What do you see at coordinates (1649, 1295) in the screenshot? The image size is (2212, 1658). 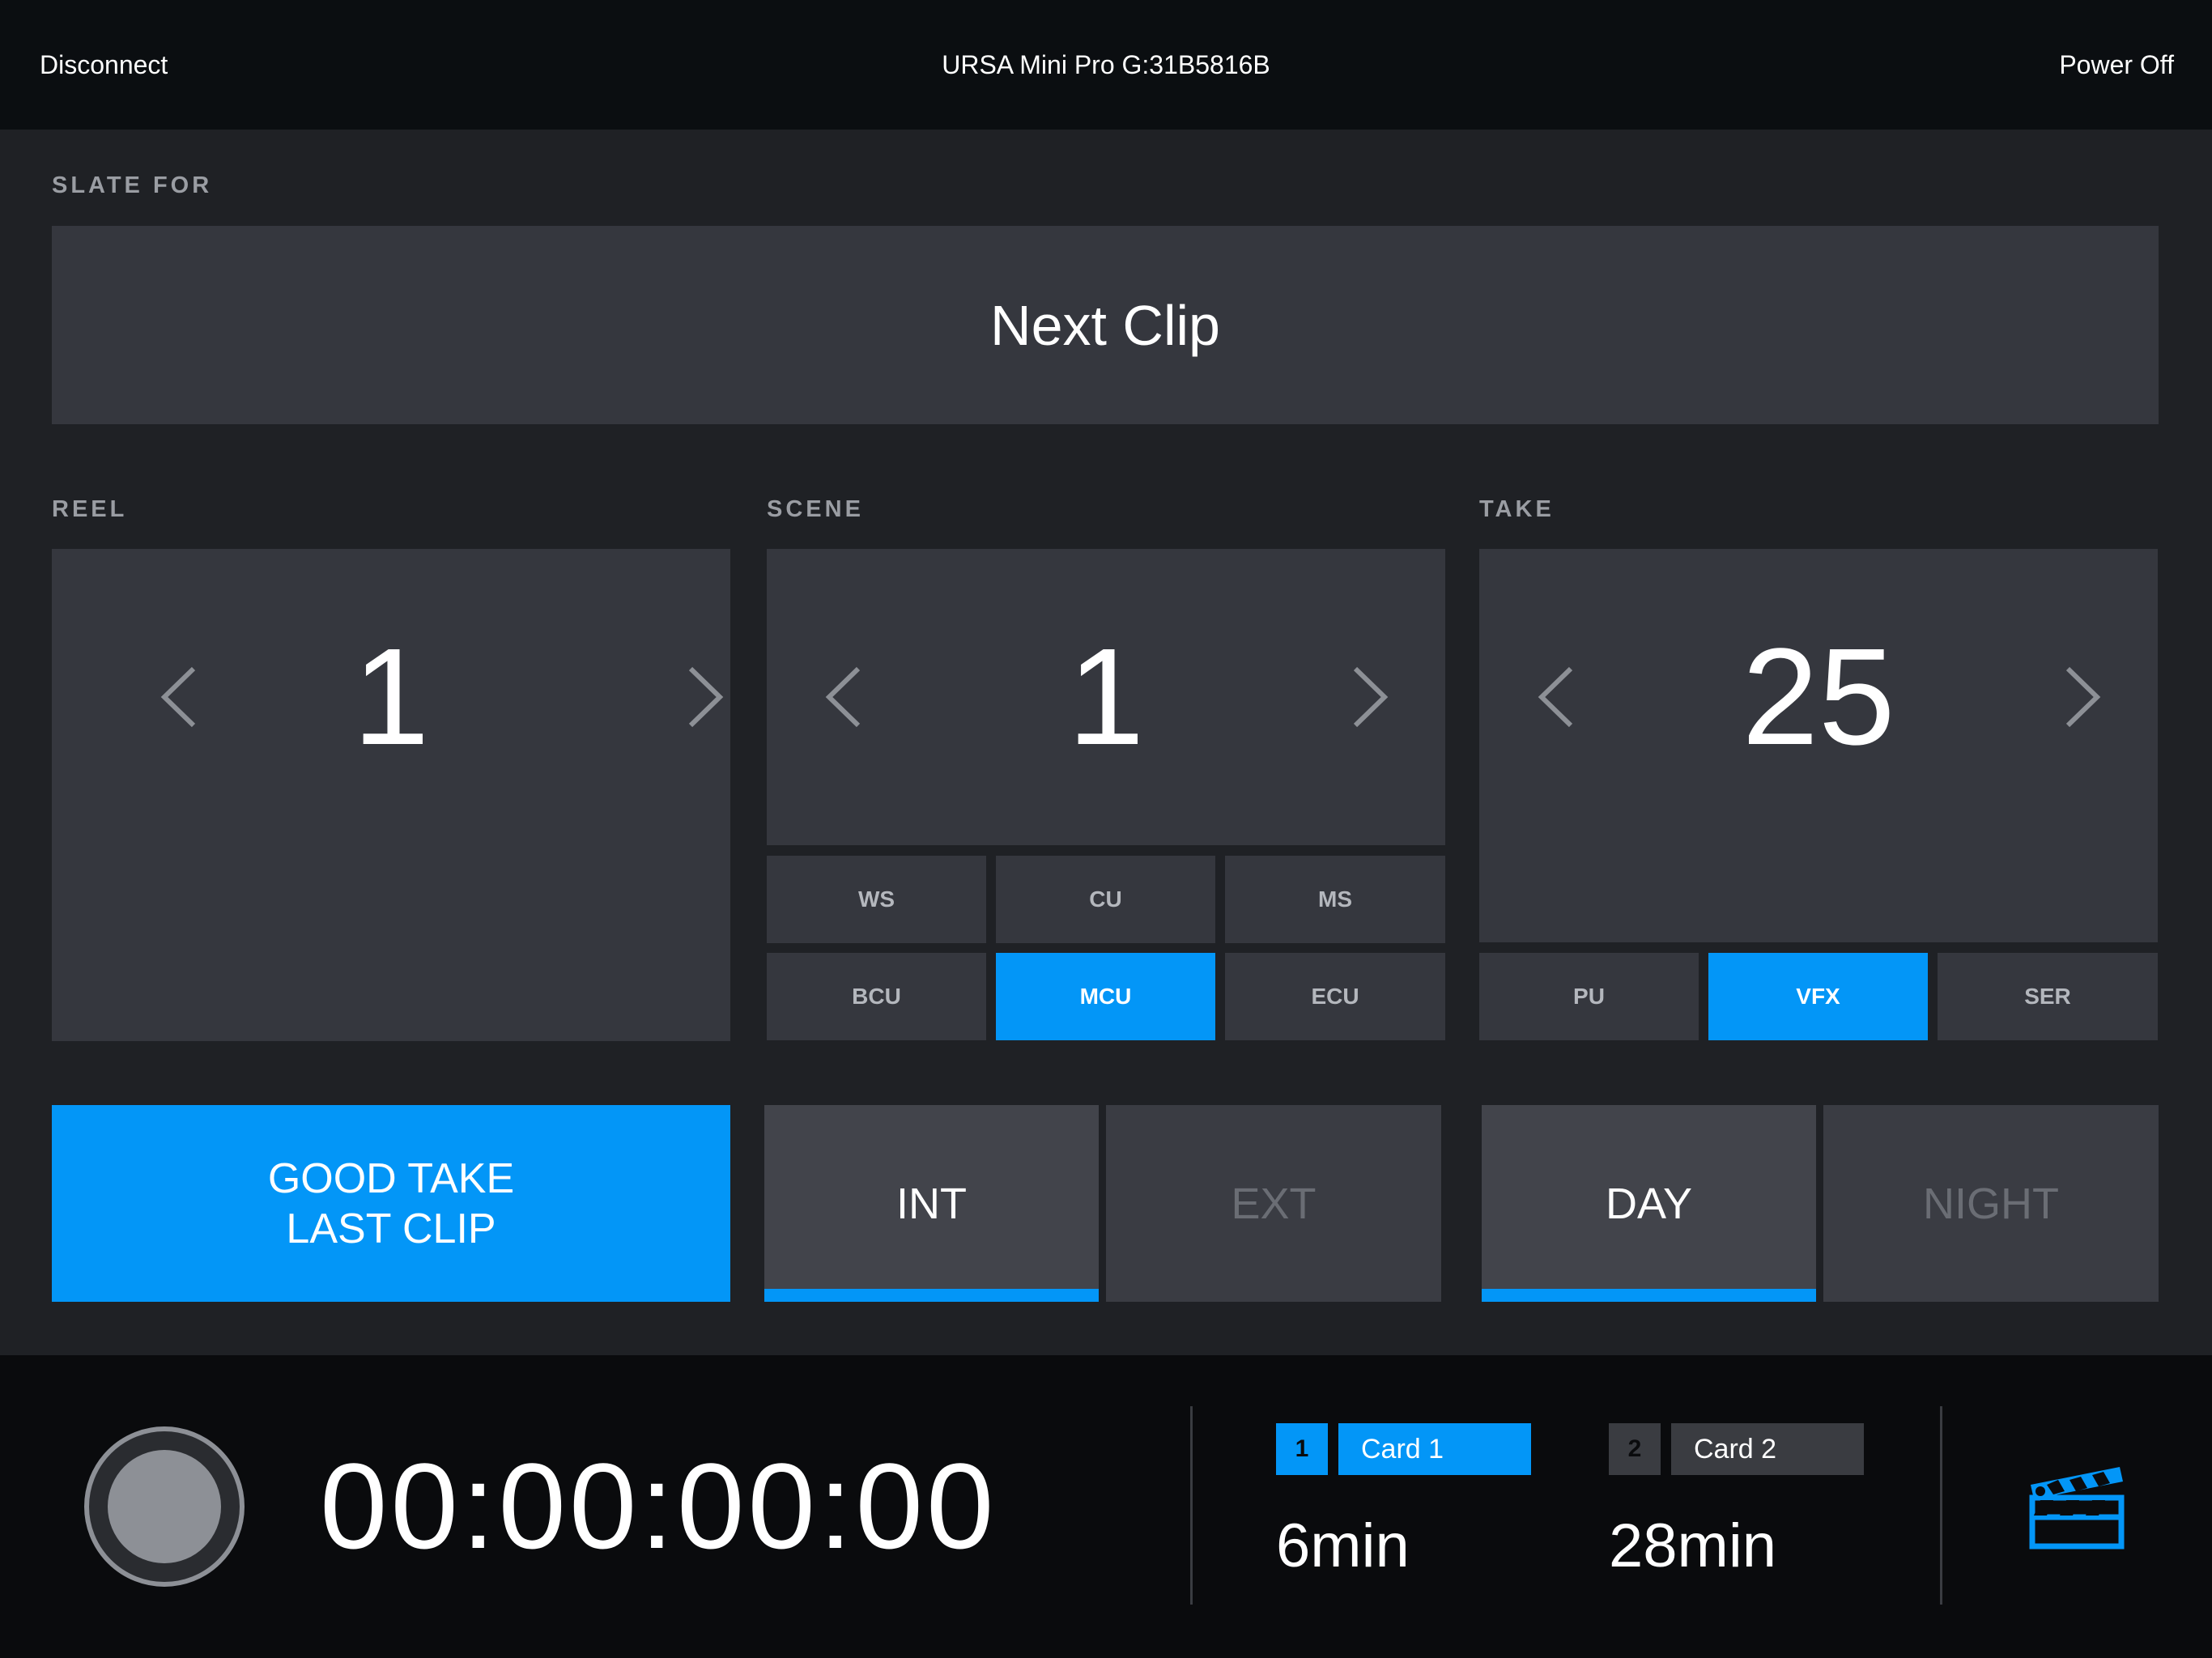 I see `day-selected-indicator` at bounding box center [1649, 1295].